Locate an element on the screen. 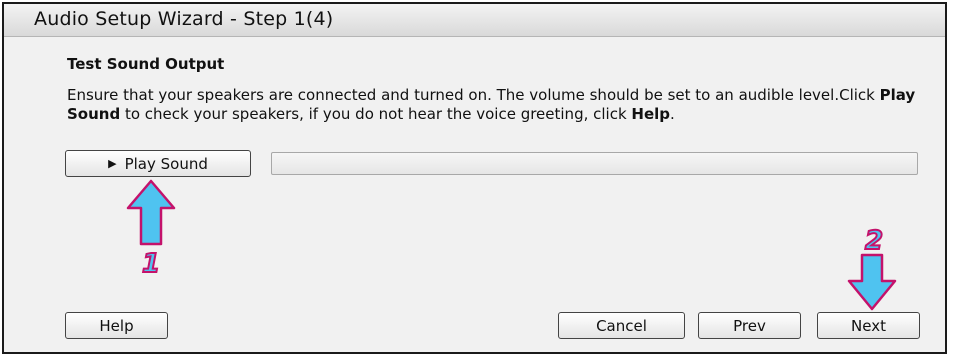 This screenshot has width=955, height=356. play-sound-label: Play Sound is located at coordinates (166, 163).